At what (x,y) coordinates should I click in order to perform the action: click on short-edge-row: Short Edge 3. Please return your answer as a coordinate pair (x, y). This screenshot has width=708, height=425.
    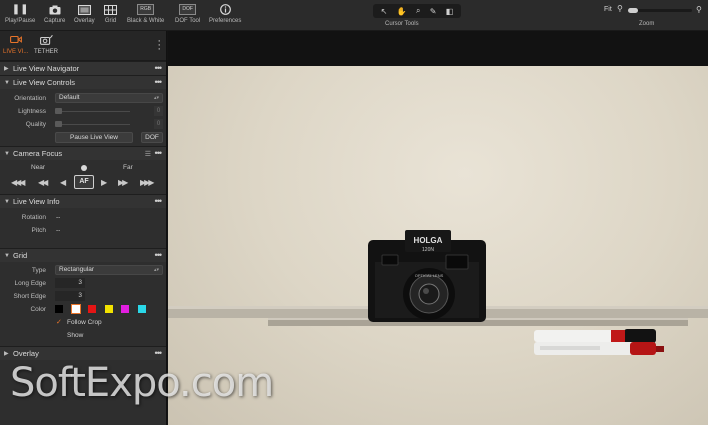
    Looking at the image, I should click on (83, 296).